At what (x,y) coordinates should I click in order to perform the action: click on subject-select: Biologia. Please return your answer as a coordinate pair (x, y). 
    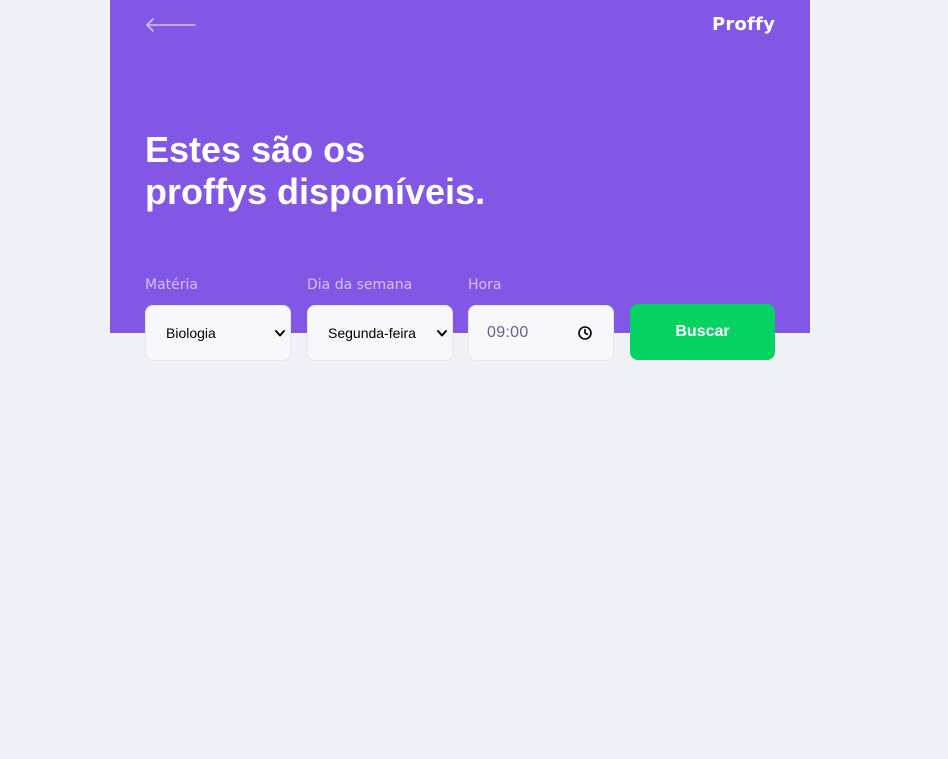
    Looking at the image, I should click on (218, 333).